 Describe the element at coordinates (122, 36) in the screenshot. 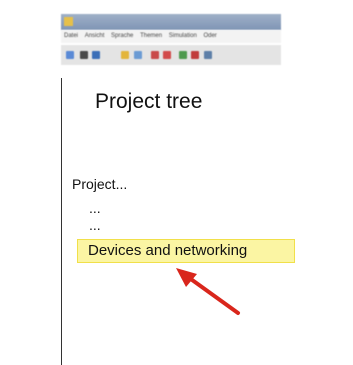

I see `menu-item-sprache: Sprache` at that location.